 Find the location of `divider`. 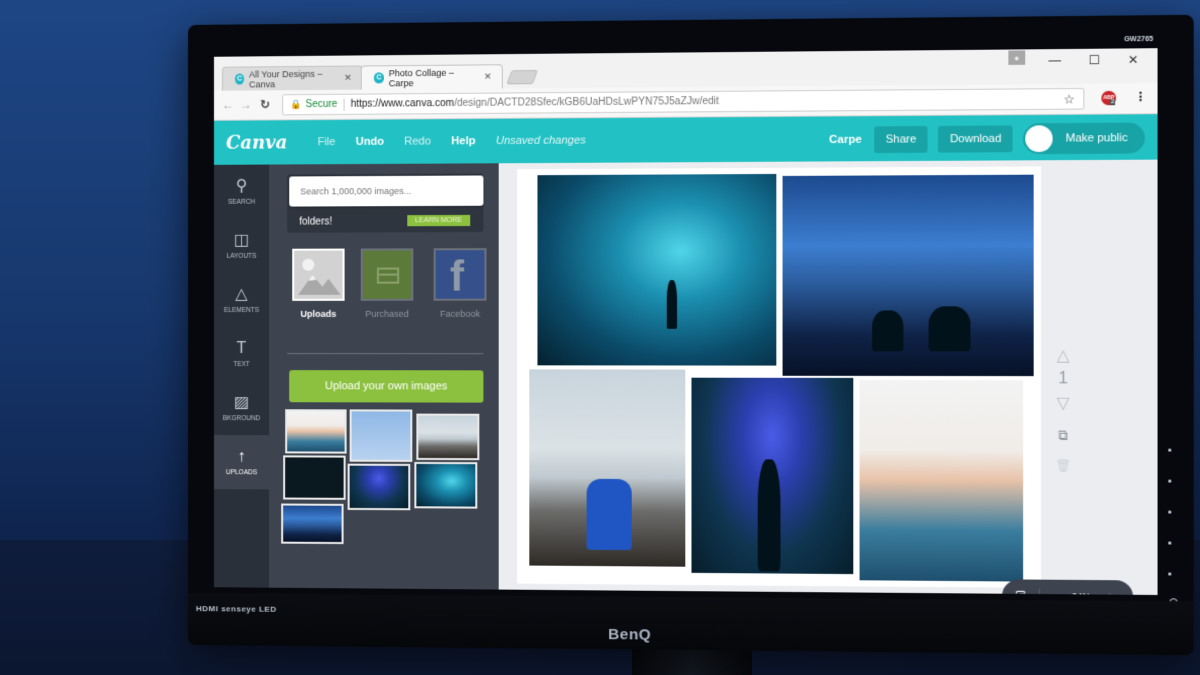

divider is located at coordinates (344, 104).